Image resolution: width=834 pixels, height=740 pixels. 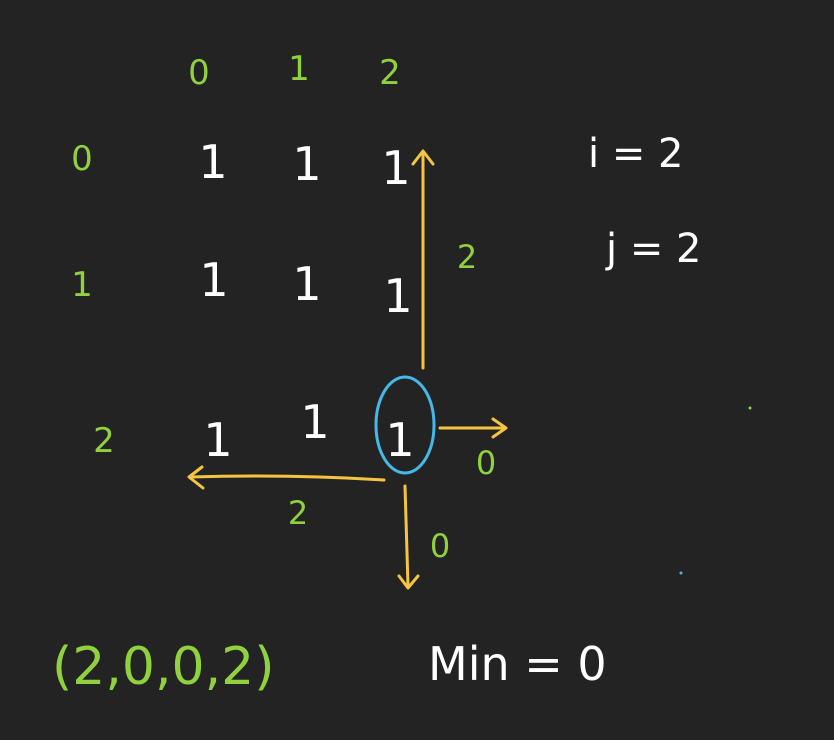 I want to click on index-equations: i = 2 j = 2, so click(x=645, y=201).